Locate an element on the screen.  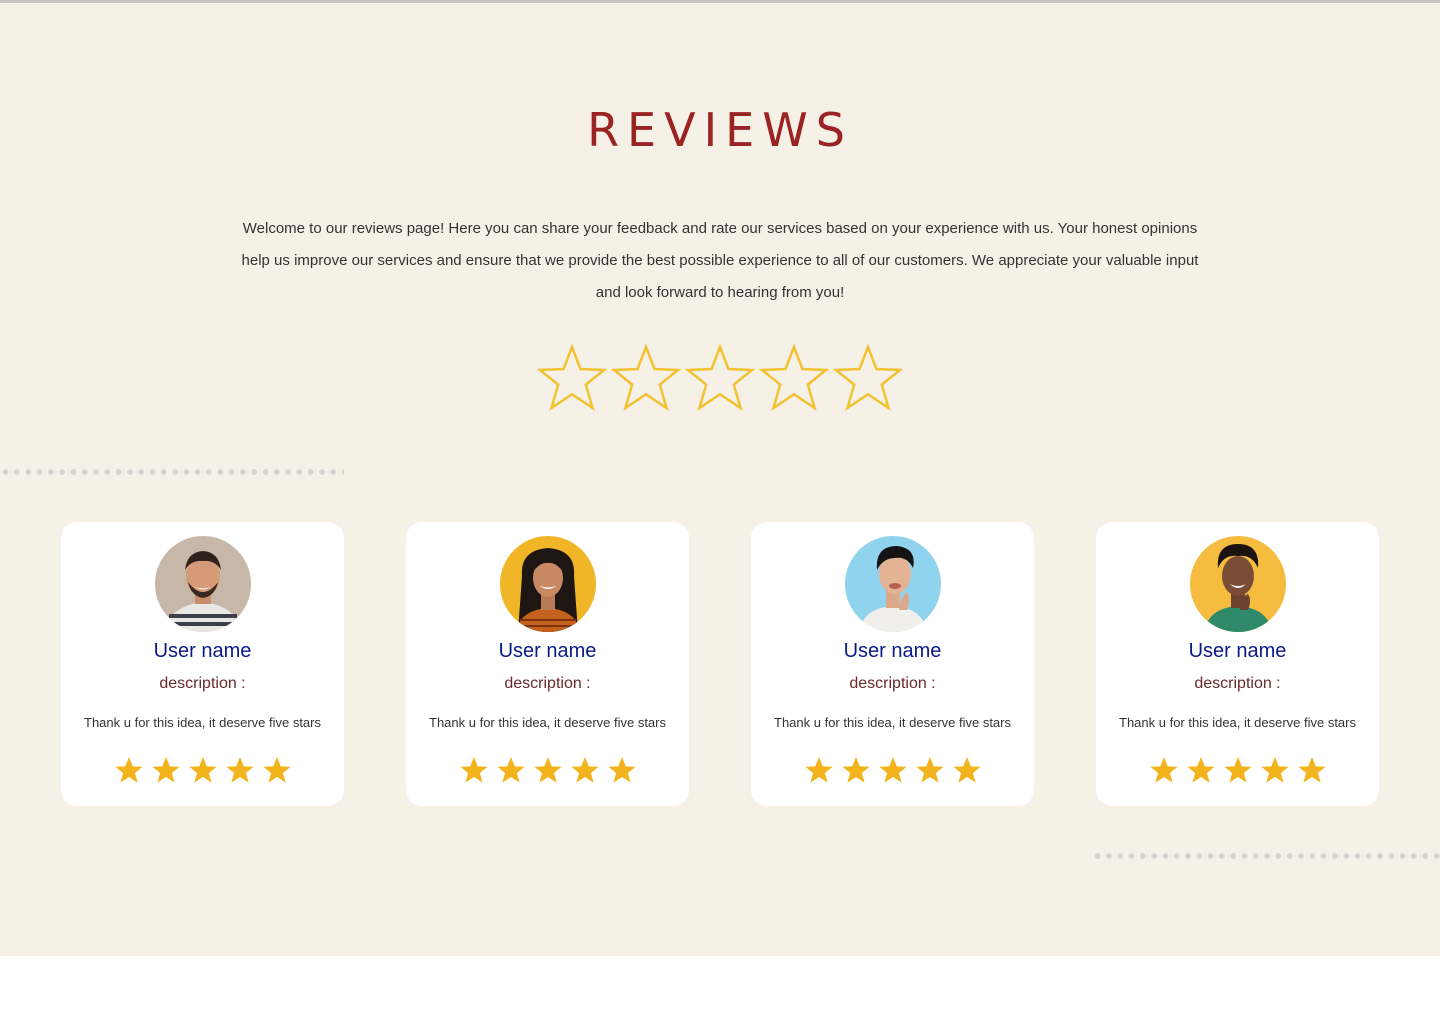
rating-input is located at coordinates (720, 379).